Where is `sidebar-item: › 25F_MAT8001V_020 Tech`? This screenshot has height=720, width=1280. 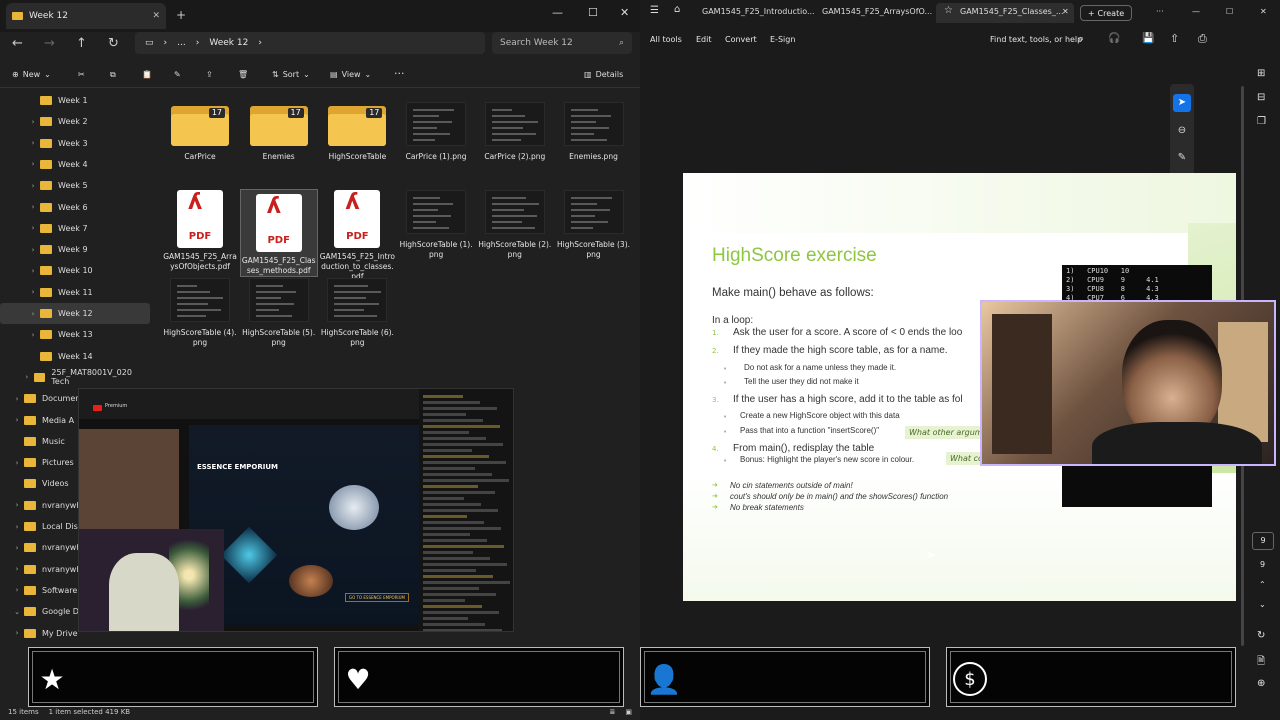 sidebar-item: › 25F_MAT8001V_020 Tech is located at coordinates (75, 377).